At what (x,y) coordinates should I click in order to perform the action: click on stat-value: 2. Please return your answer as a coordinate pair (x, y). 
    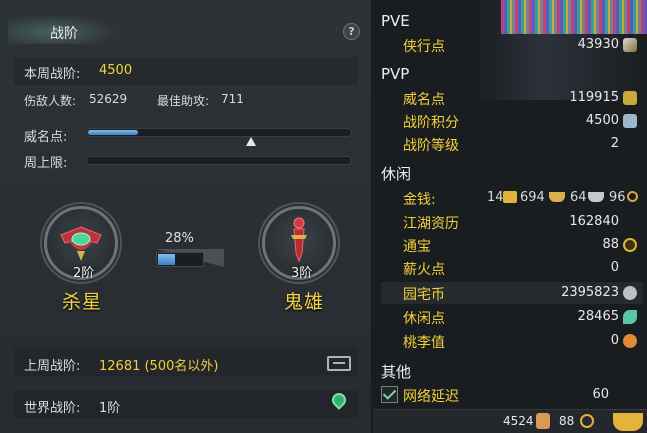
    Looking at the image, I should click on (614, 143).